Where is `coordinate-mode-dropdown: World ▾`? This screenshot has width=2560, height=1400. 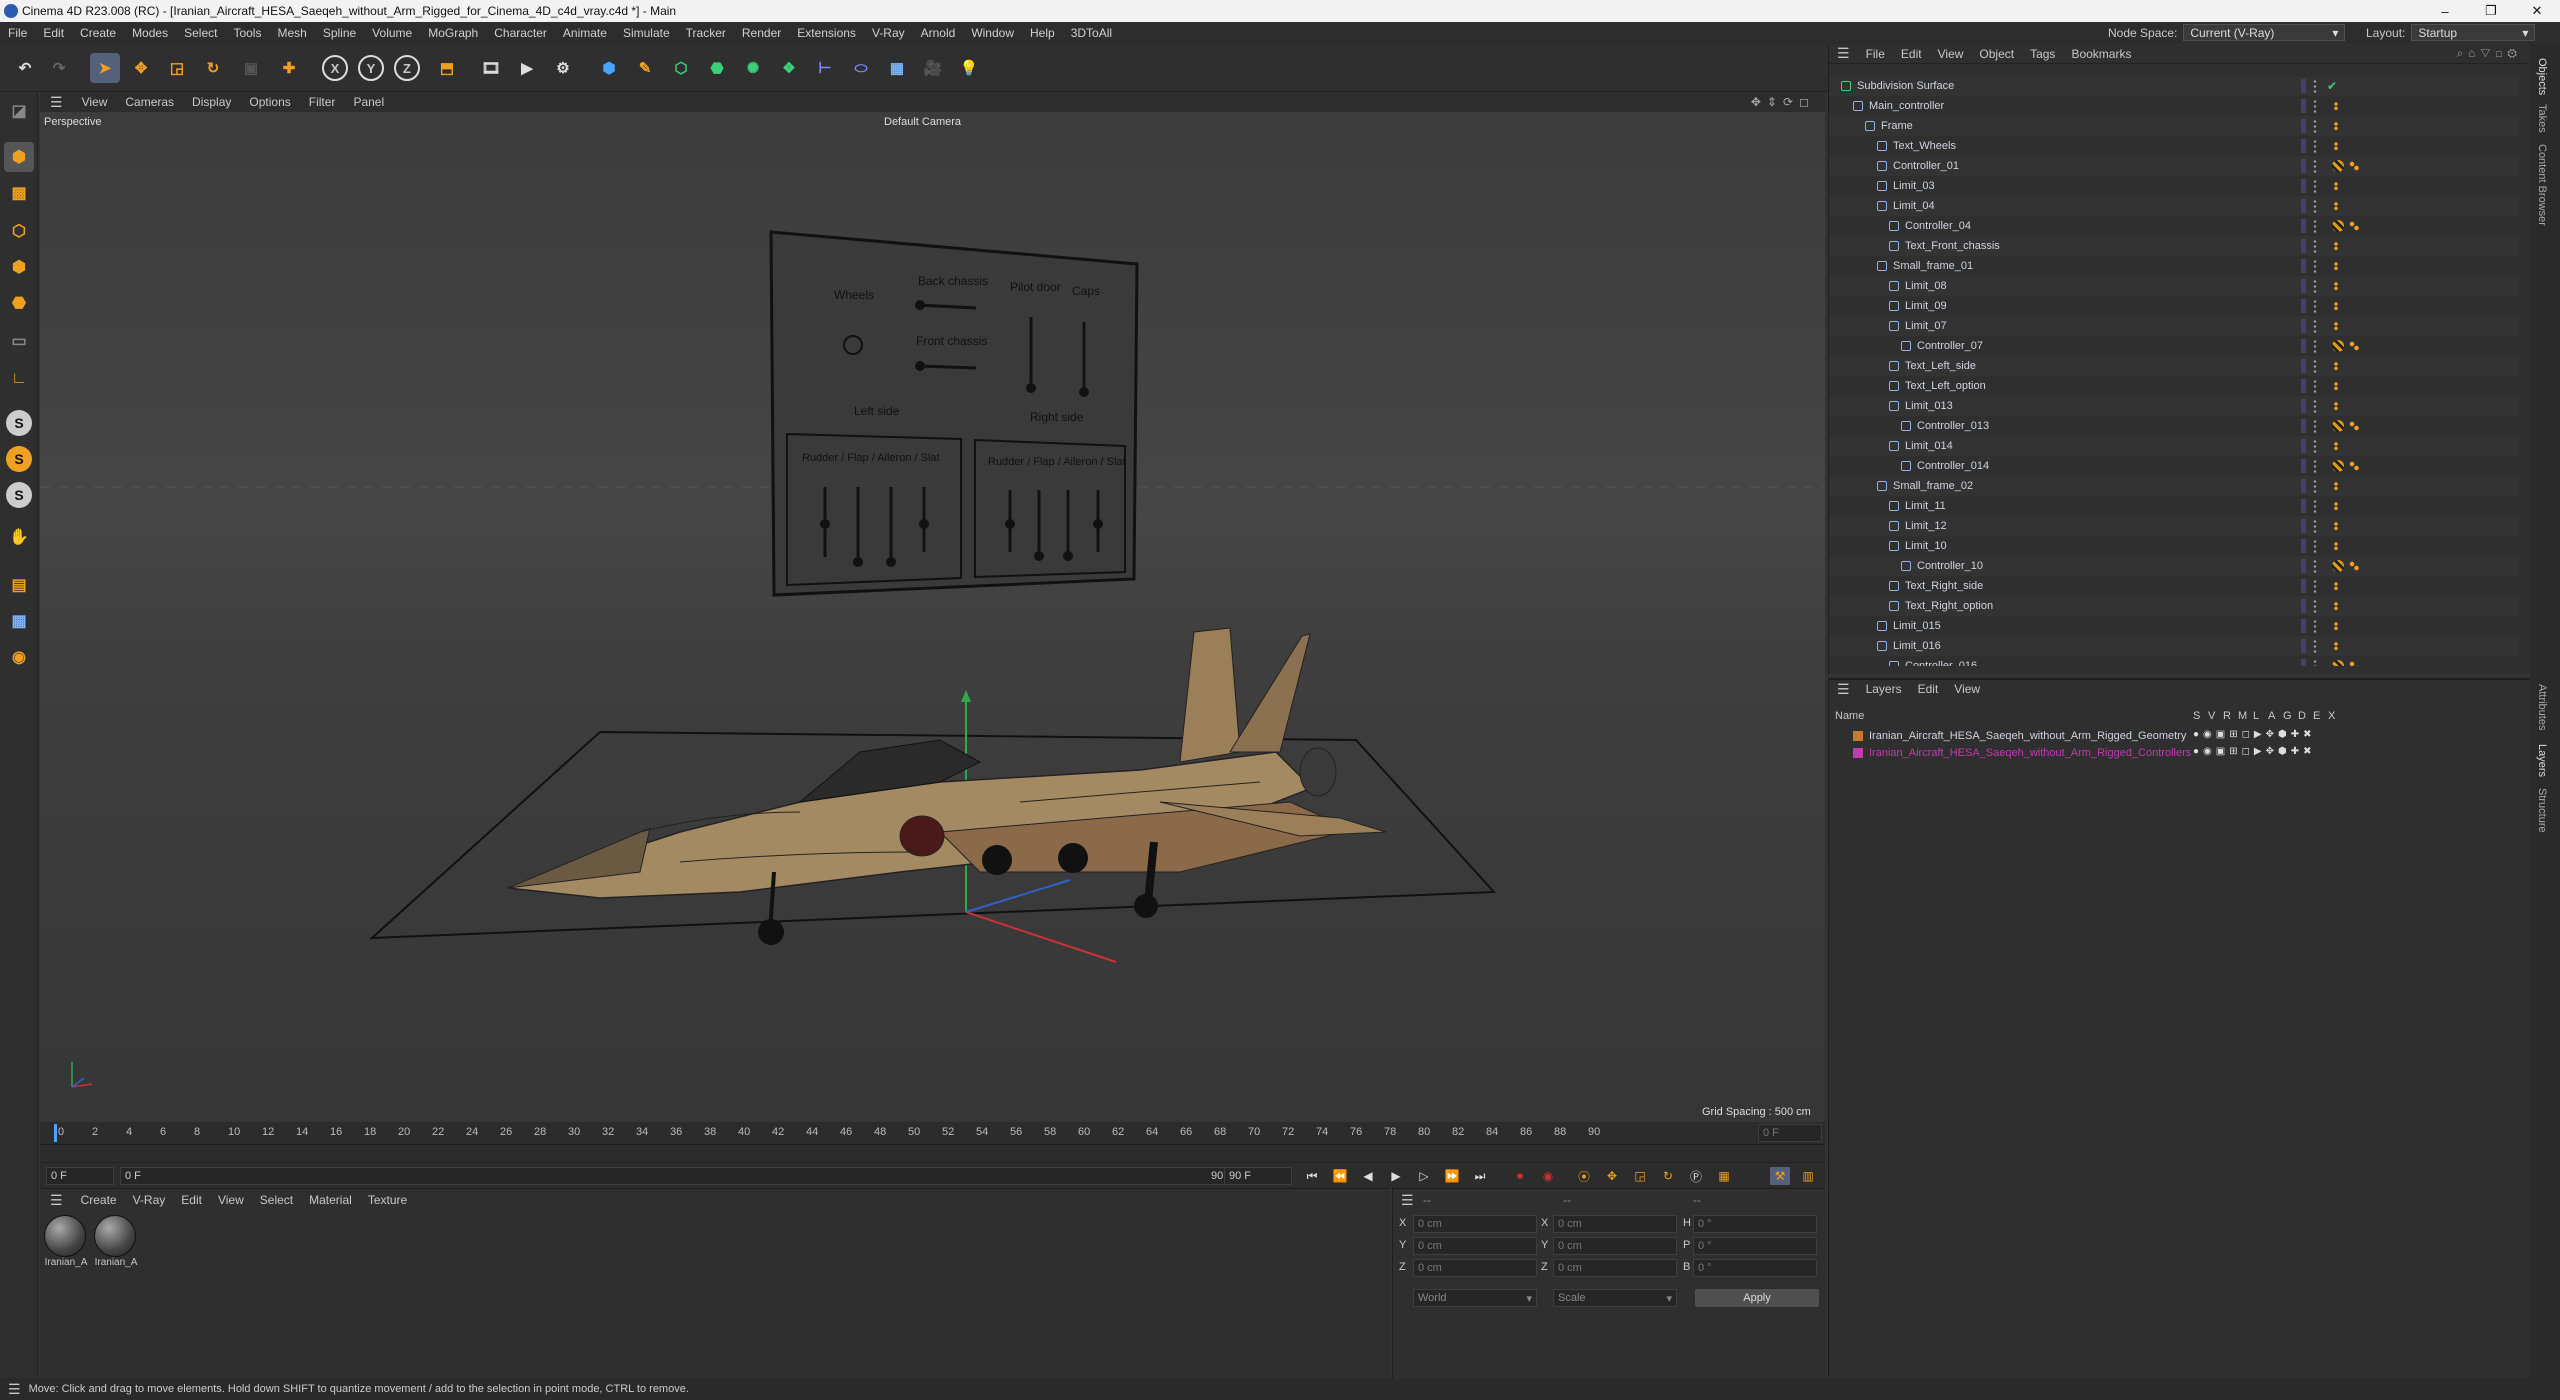 coordinate-mode-dropdown: World ▾ is located at coordinates (1475, 1298).